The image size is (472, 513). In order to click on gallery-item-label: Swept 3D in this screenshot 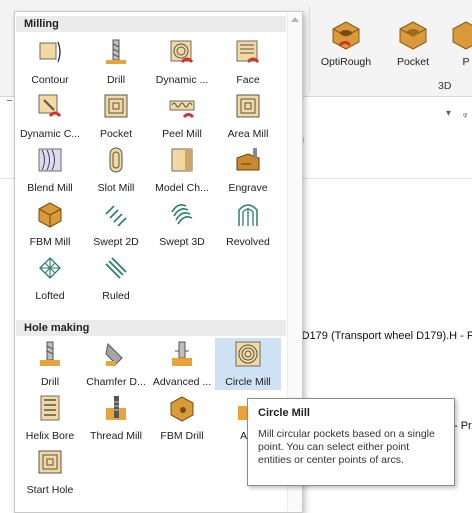, I will do `click(182, 242)`.